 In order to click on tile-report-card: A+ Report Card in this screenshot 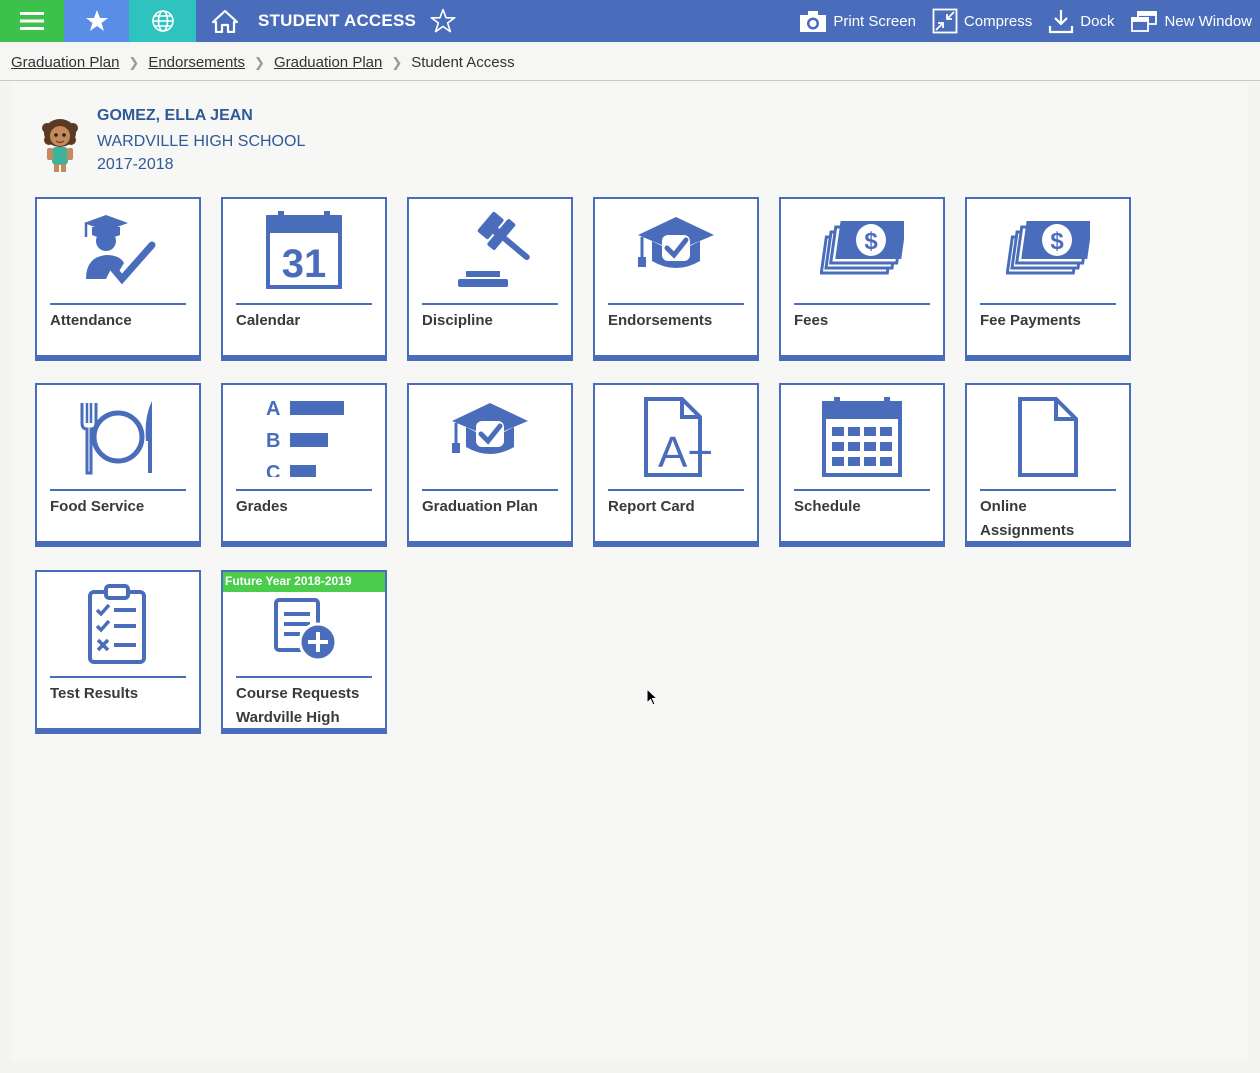, I will do `click(676, 465)`.